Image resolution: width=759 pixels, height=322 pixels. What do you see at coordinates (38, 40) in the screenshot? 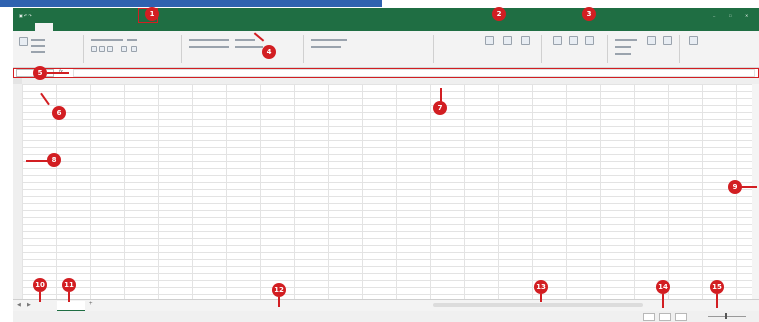
I see `cut-button` at bounding box center [38, 40].